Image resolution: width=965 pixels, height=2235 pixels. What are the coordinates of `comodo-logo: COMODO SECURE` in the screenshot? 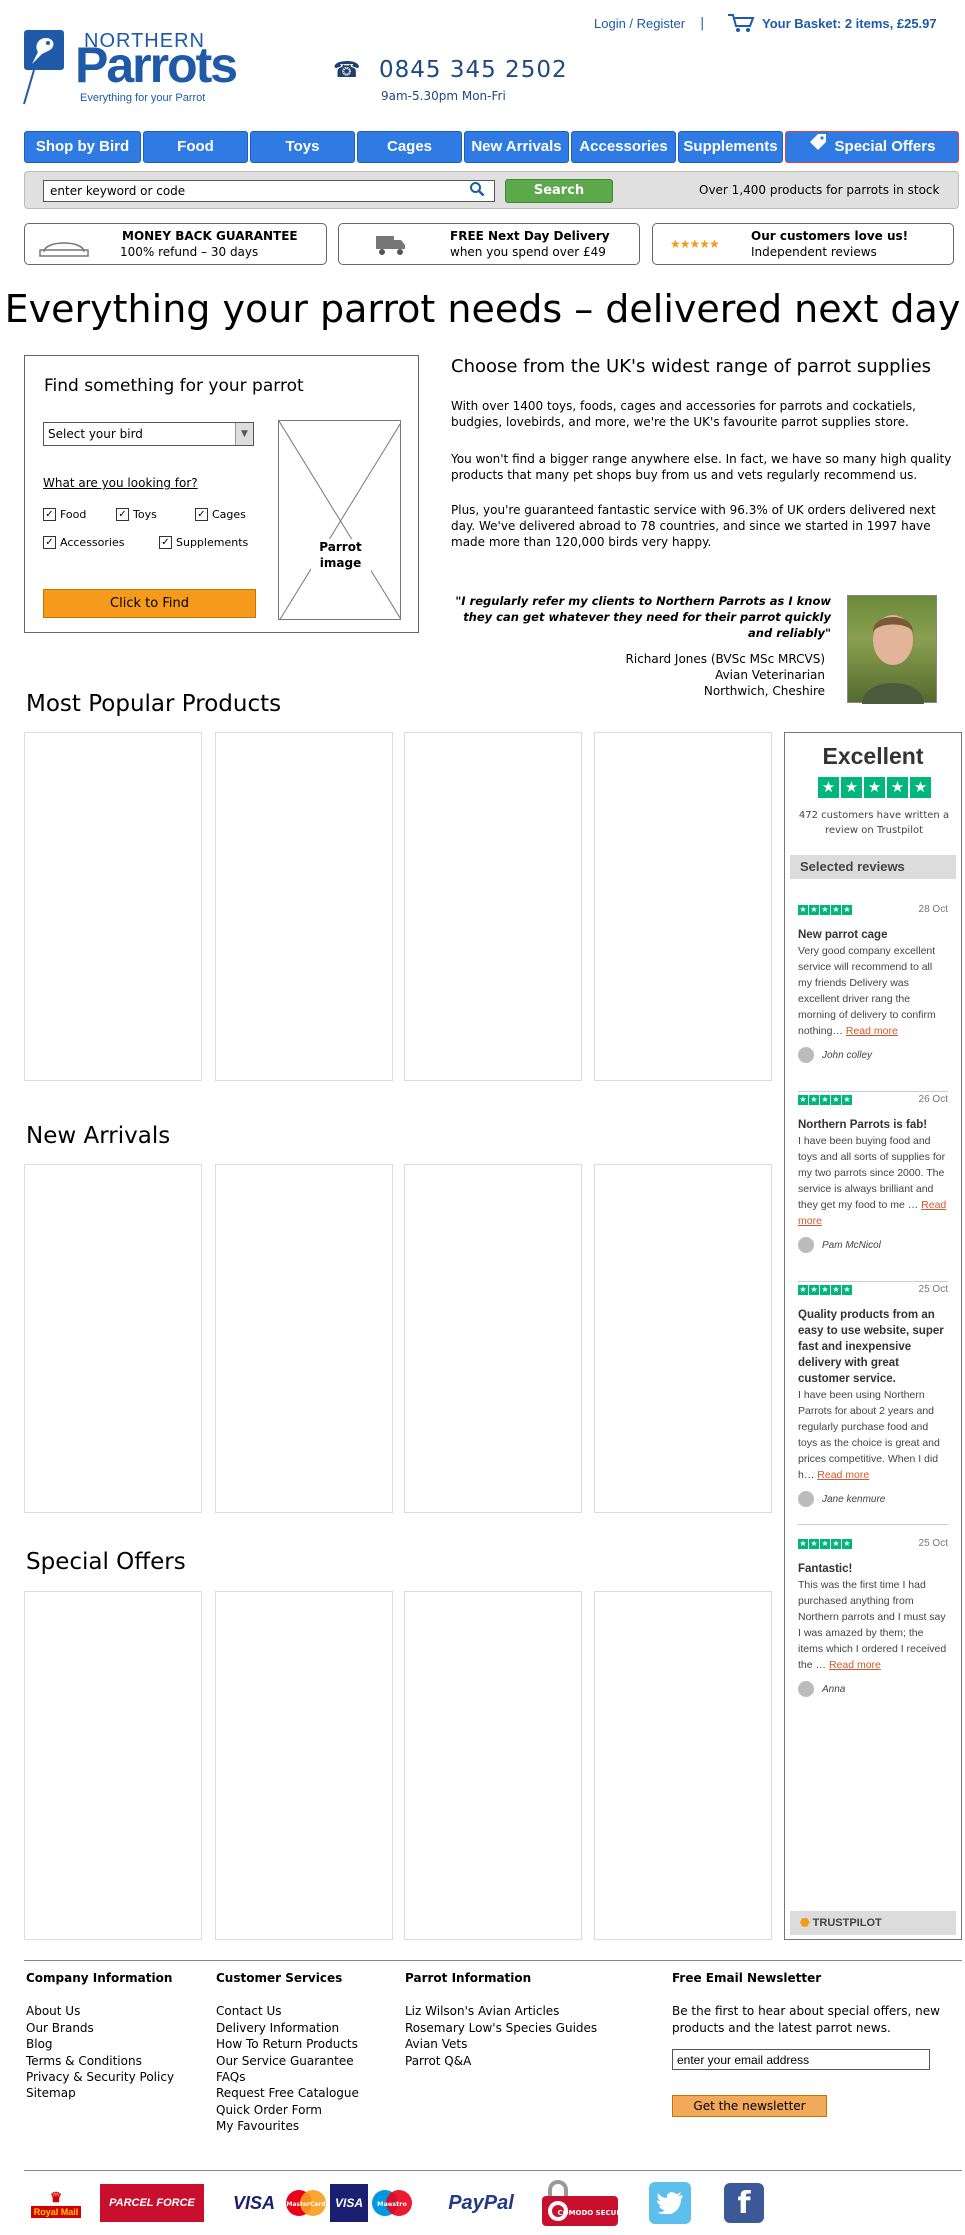 It's located at (580, 2203).